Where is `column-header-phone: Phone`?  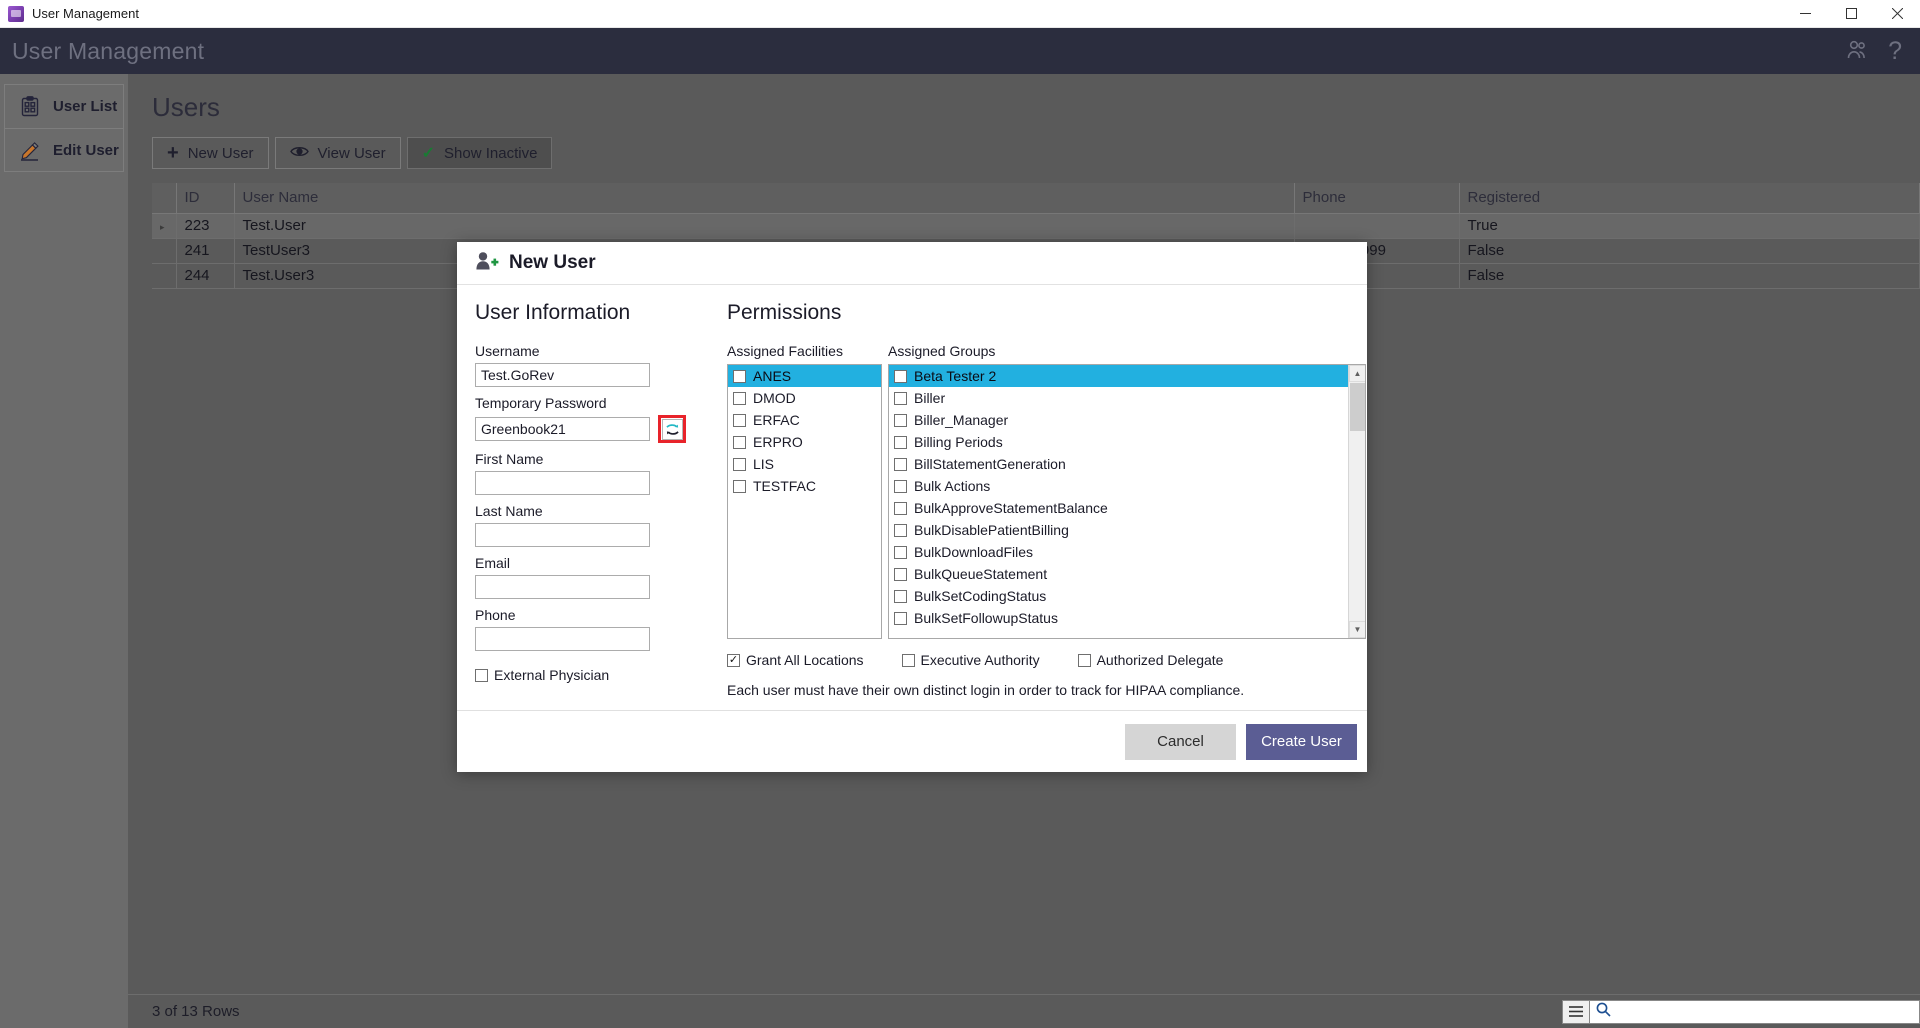 column-header-phone: Phone is located at coordinates (1377, 198).